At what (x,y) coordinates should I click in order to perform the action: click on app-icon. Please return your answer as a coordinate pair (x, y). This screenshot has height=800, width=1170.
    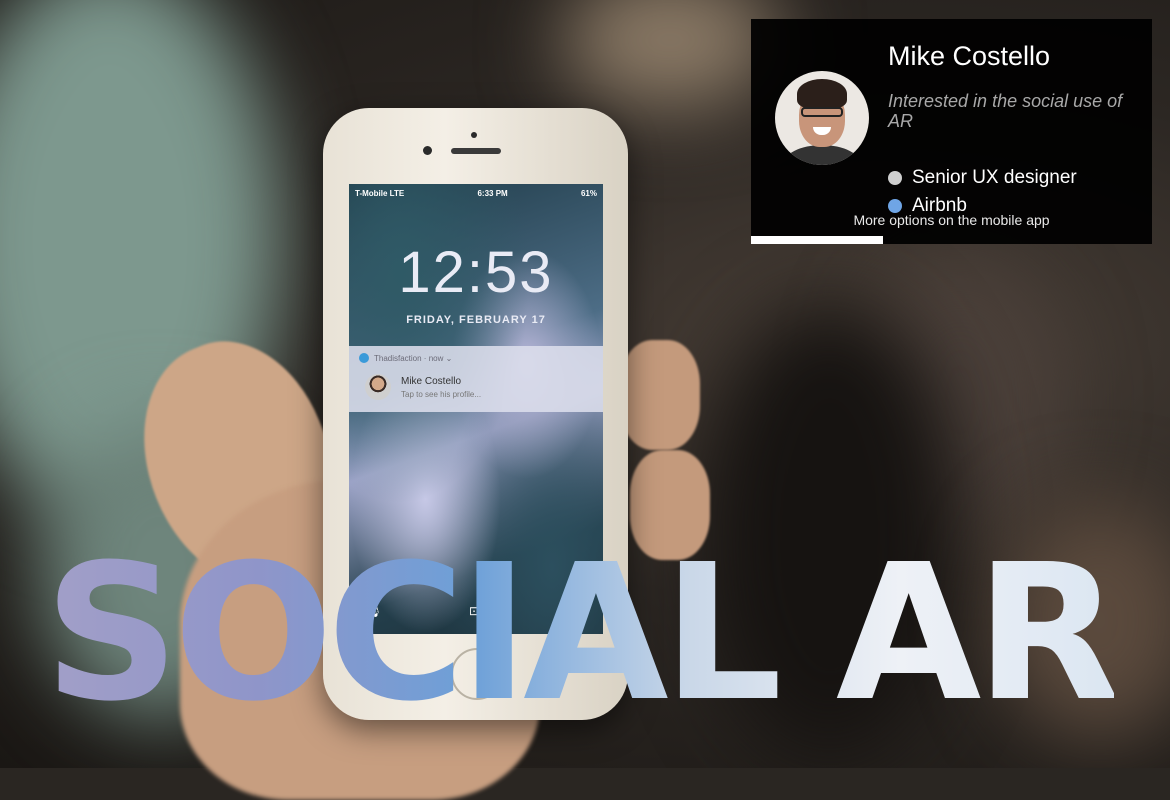
    Looking at the image, I should click on (364, 358).